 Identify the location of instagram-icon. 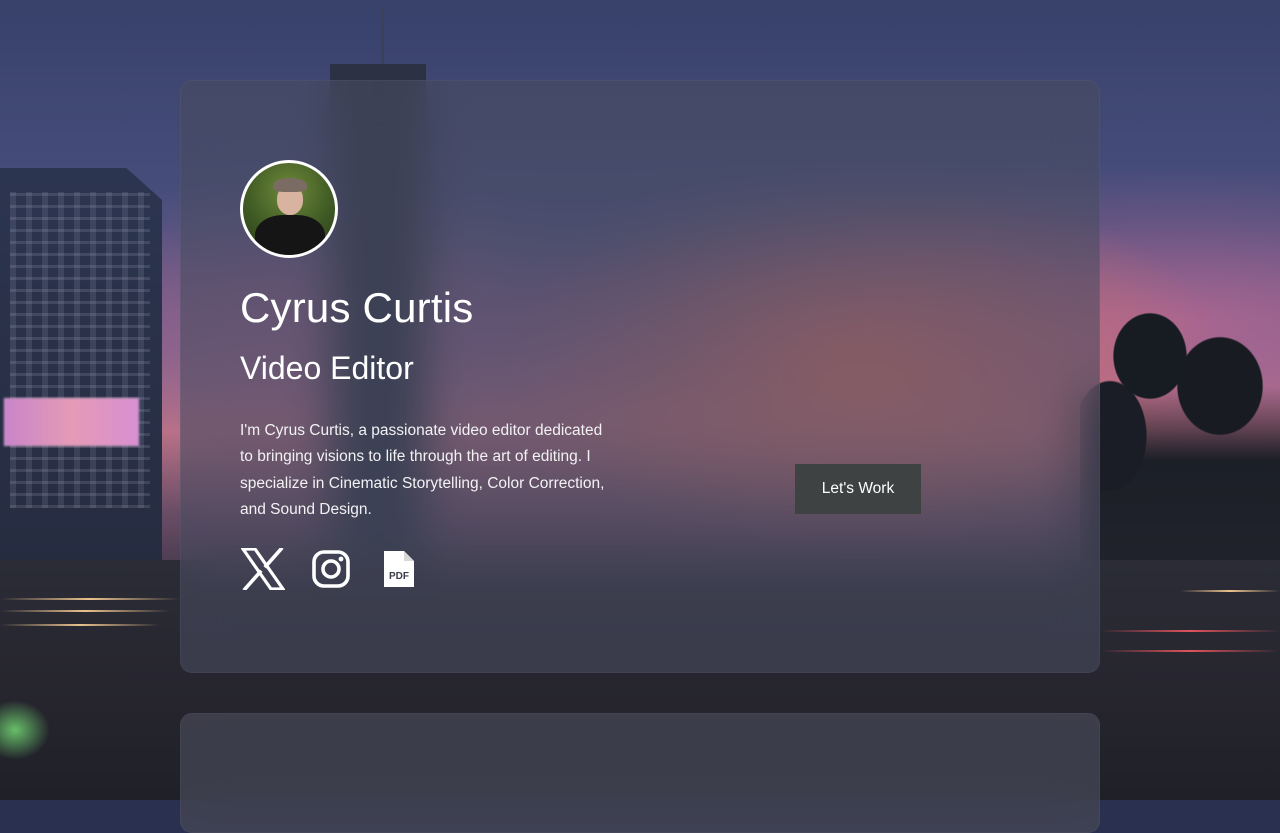
(331, 568).